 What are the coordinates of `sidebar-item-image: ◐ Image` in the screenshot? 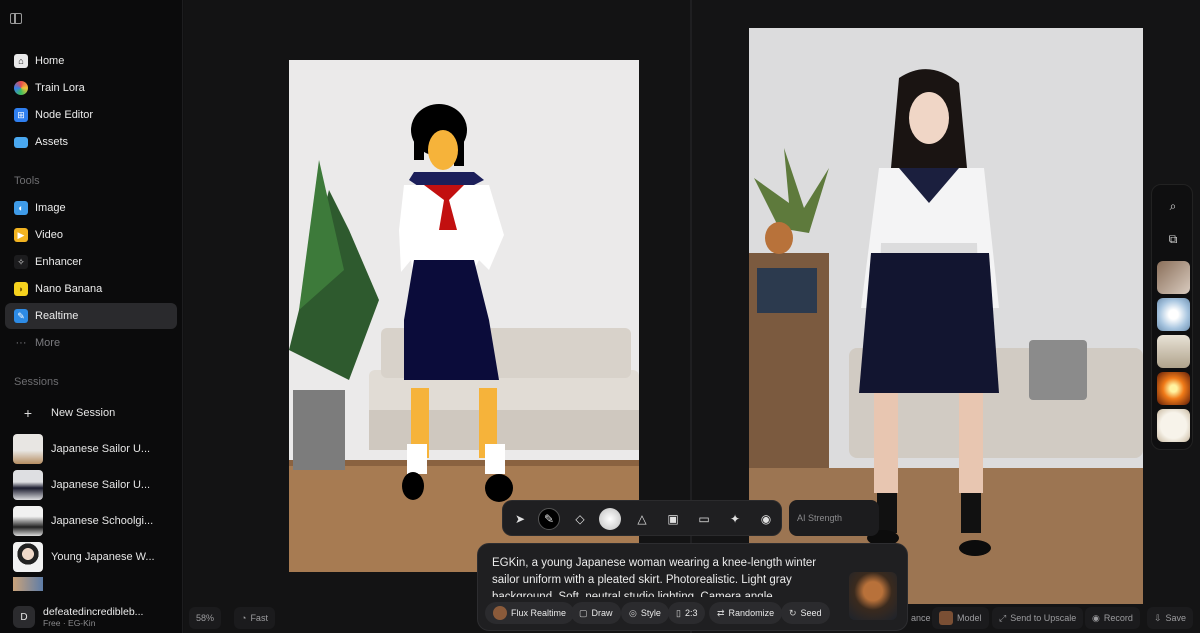 It's located at (91, 208).